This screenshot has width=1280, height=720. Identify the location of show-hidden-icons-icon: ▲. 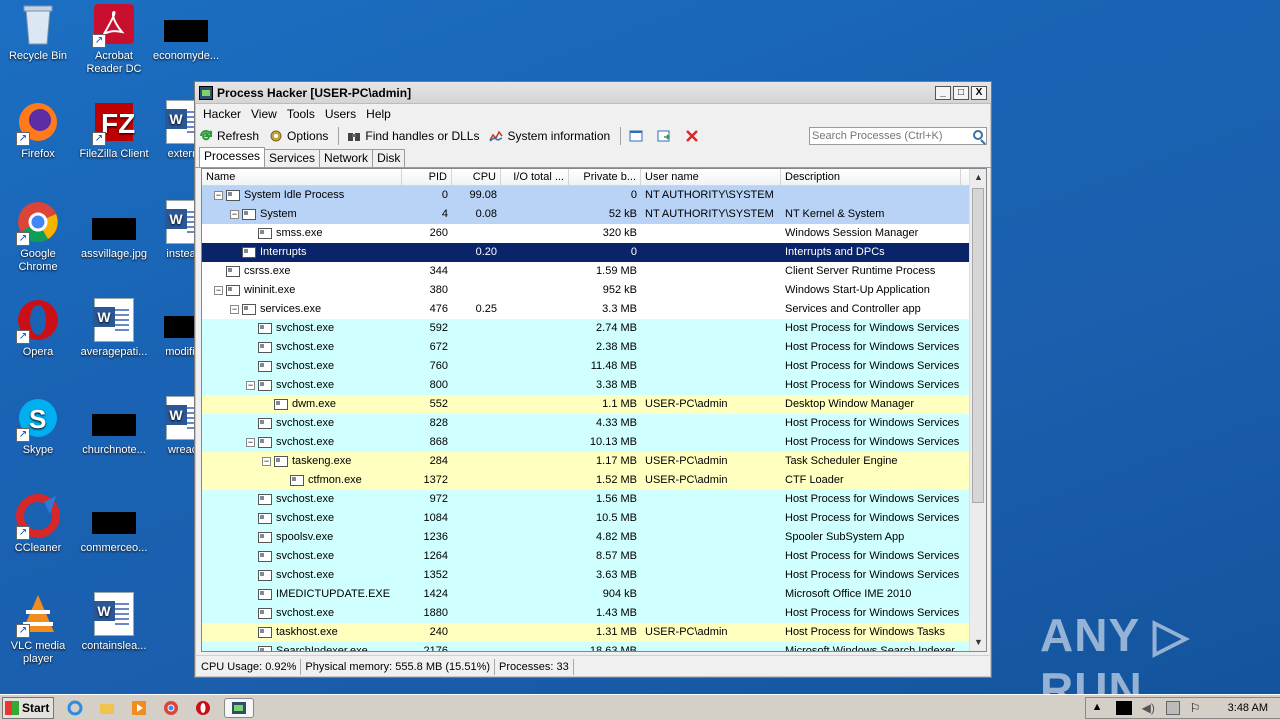
(1099, 708).